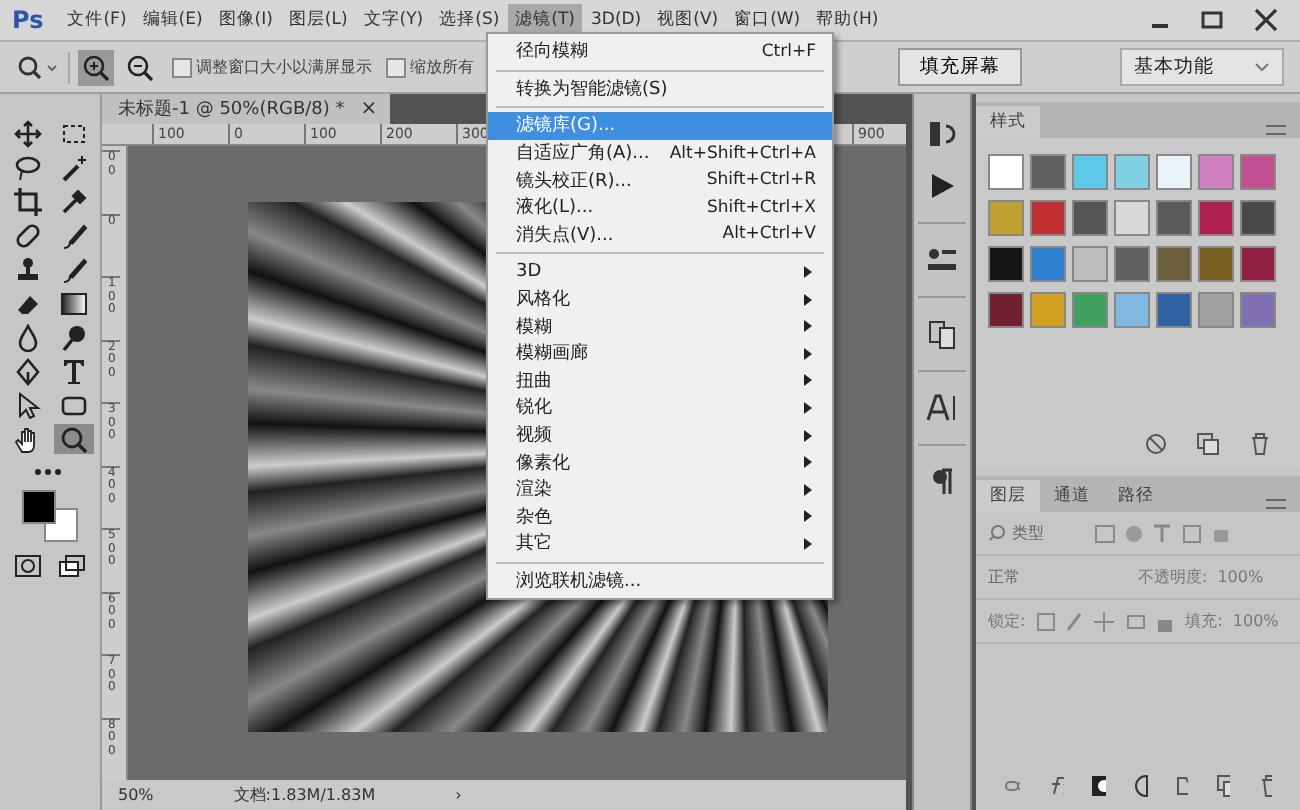 The image size is (1300, 810). Describe the element at coordinates (246, 109) in the screenshot. I see `document-tab: 未标题-1 @ 50%(RGB/8) * ×` at that location.